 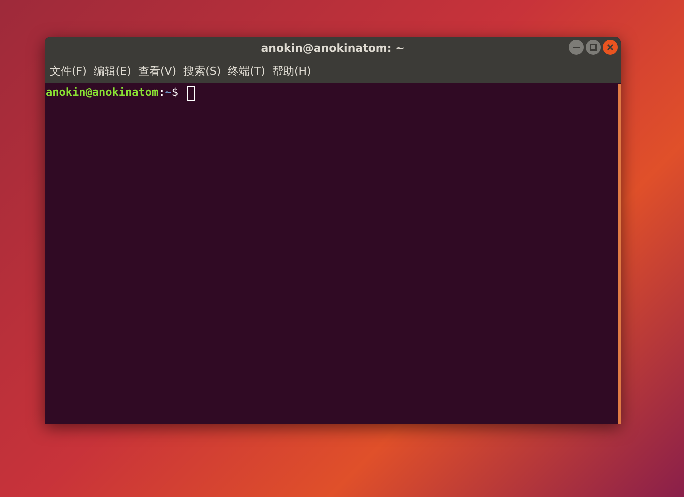 What do you see at coordinates (333, 48) in the screenshot?
I see `window-title: anokin@anokinatom: ~` at bounding box center [333, 48].